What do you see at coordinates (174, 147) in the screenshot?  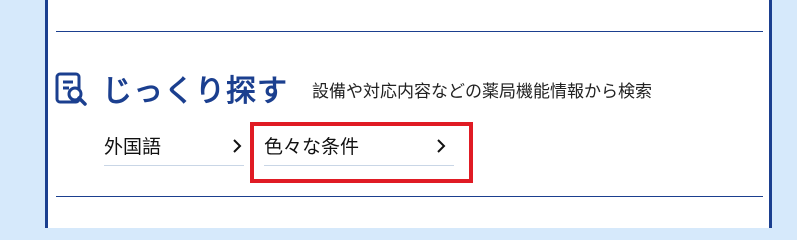 I see `link-foreign-language: 外国語` at bounding box center [174, 147].